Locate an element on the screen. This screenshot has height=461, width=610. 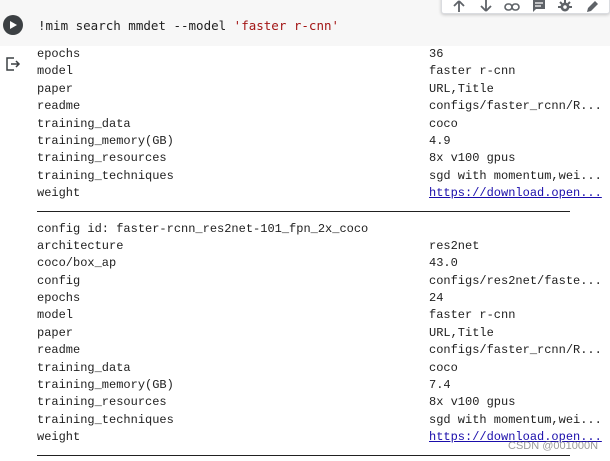
output-actions-icon is located at coordinates (13, 64).